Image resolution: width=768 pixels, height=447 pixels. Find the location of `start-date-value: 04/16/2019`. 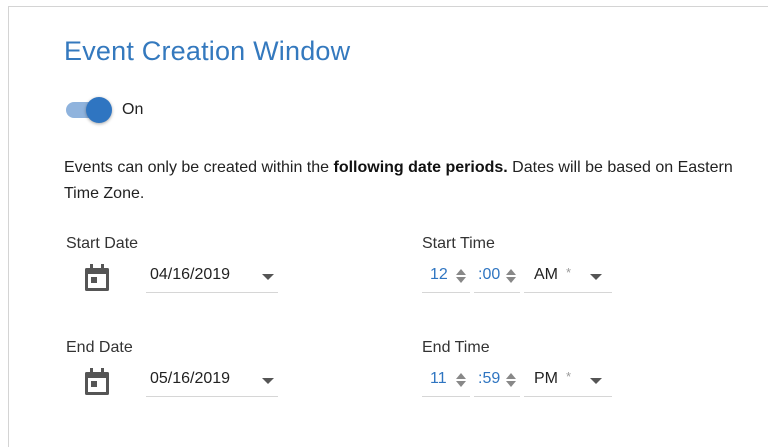

start-date-value: 04/16/2019 is located at coordinates (190, 274).